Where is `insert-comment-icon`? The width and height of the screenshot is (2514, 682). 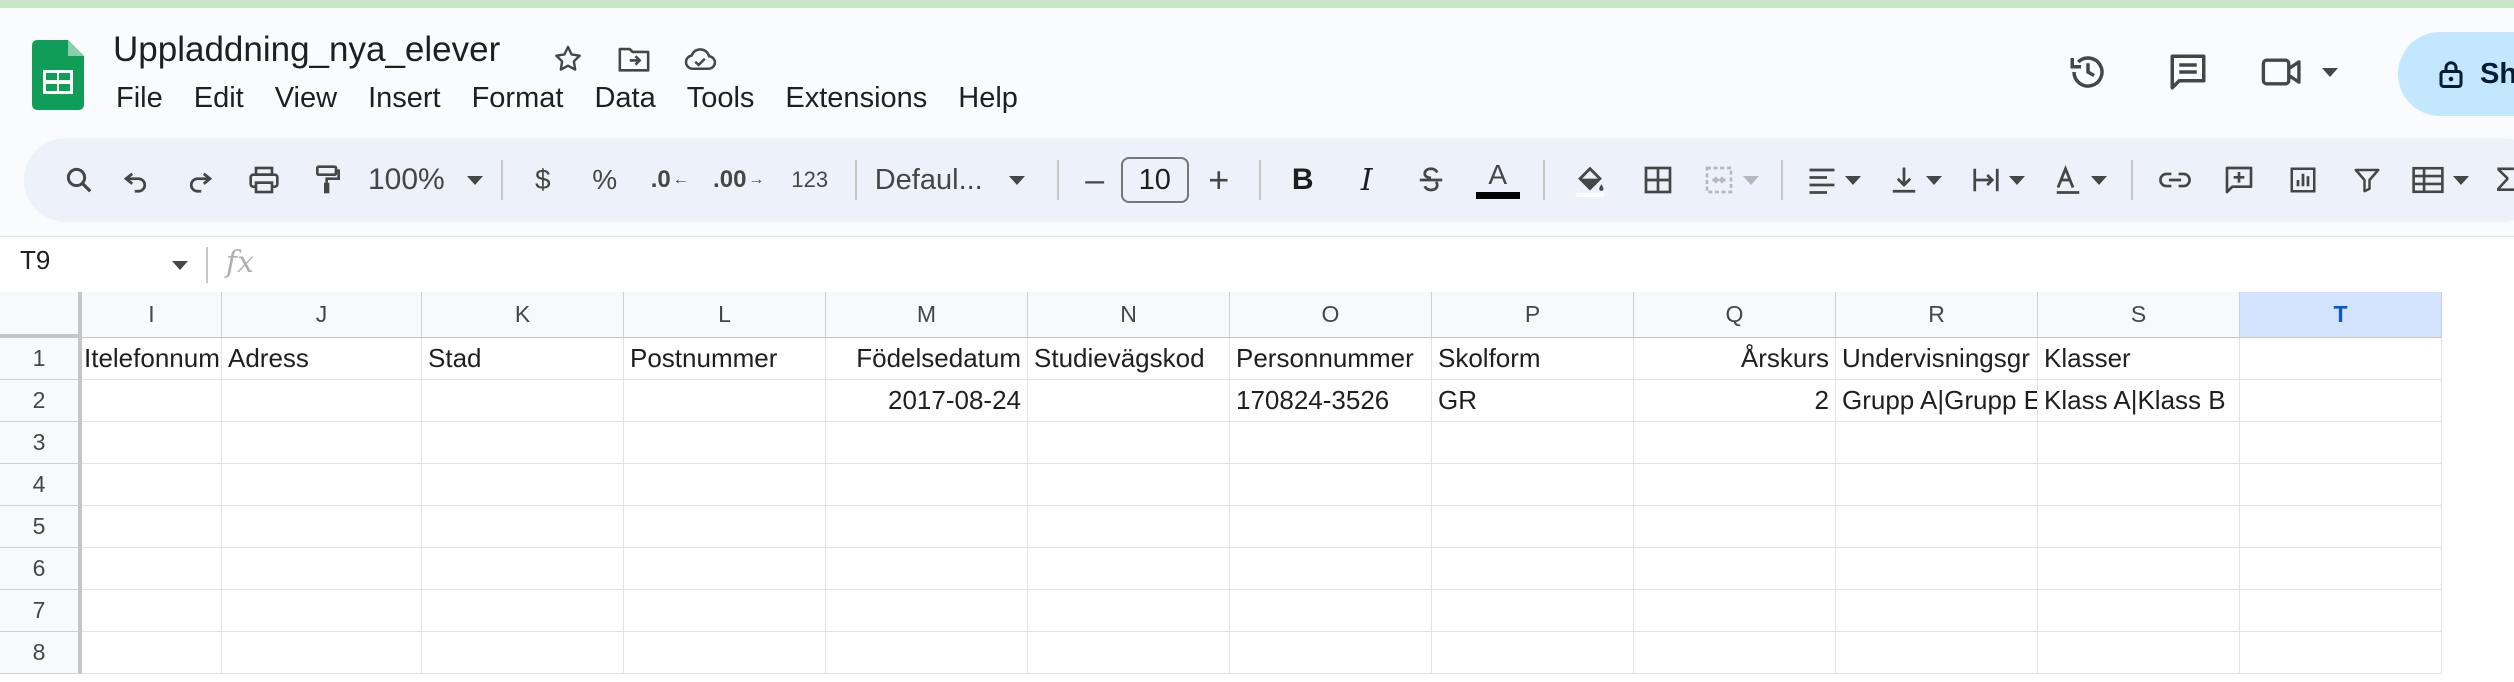 insert-comment-icon is located at coordinates (2239, 180).